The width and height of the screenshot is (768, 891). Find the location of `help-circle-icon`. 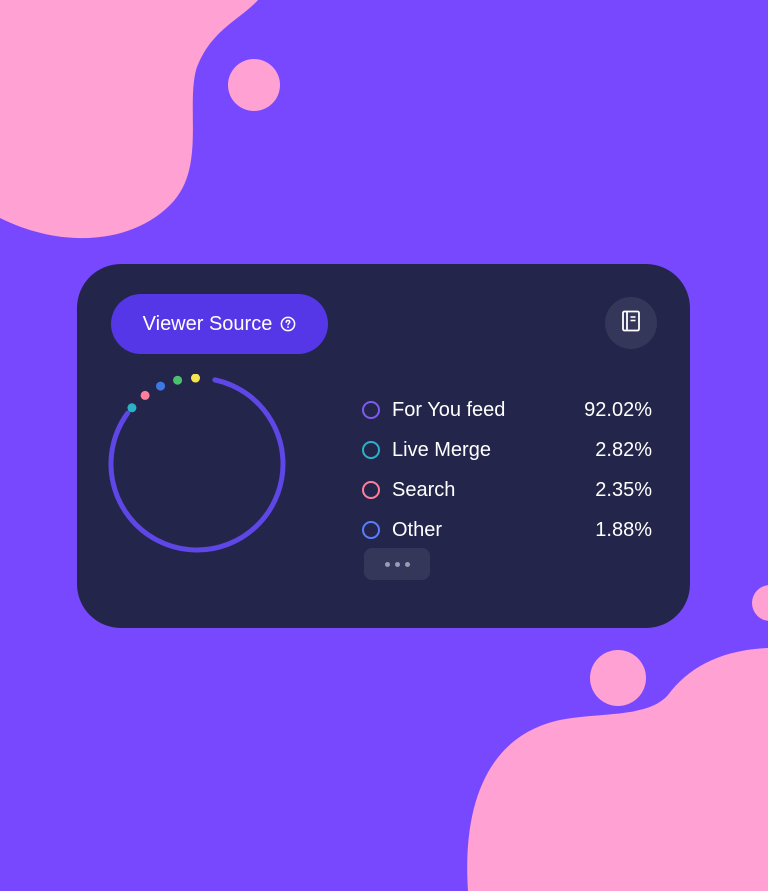

help-circle-icon is located at coordinates (288, 324).